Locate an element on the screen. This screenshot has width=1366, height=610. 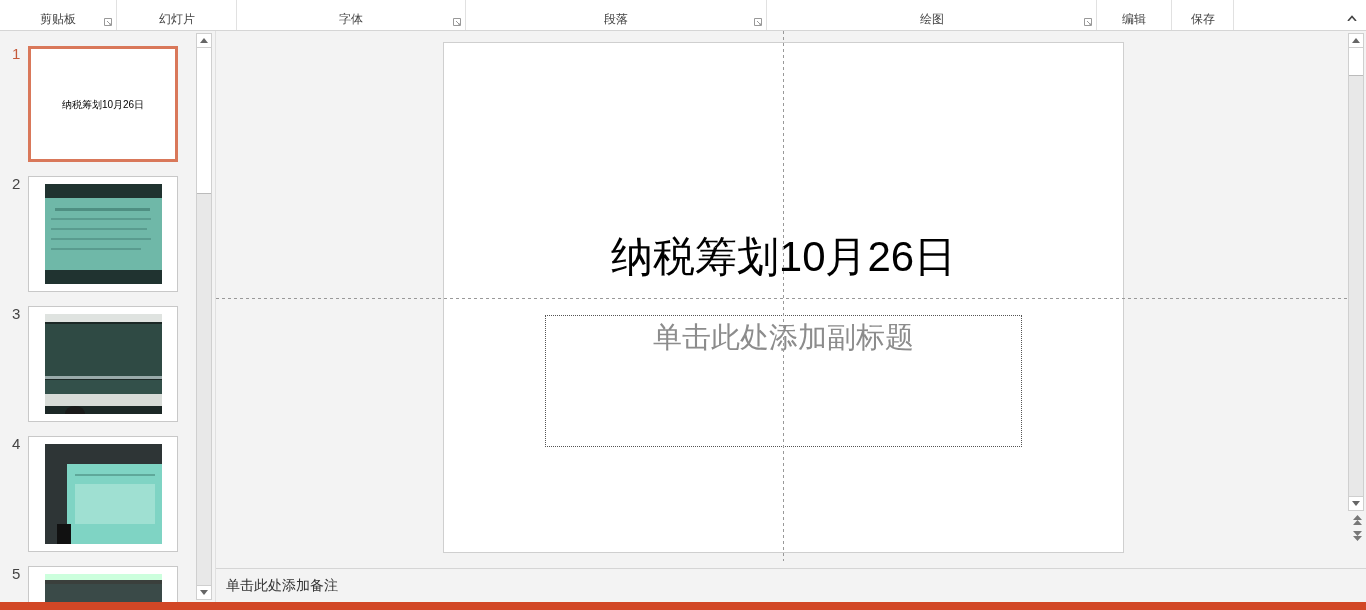
thumbnail-scrollbar is located at coordinates (204, 316).